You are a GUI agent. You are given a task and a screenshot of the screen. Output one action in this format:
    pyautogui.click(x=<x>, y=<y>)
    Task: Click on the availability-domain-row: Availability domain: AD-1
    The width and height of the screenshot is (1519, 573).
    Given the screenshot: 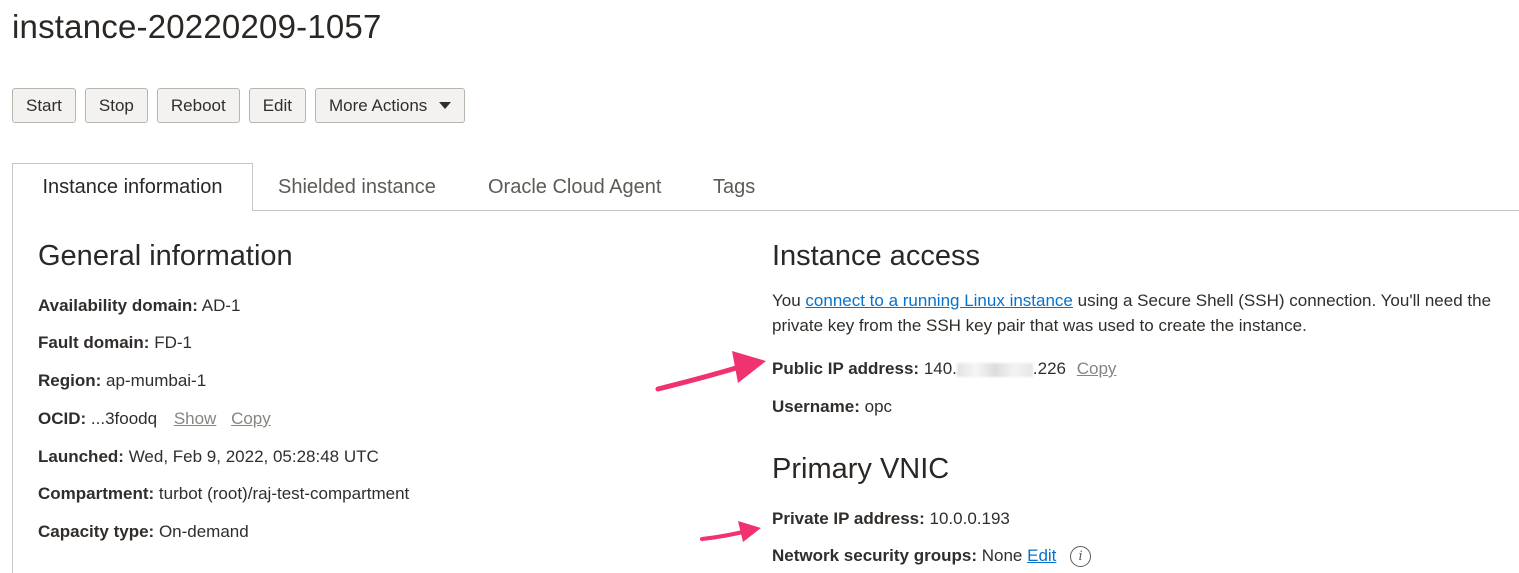 What is the action you would take?
    pyautogui.click(x=139, y=306)
    